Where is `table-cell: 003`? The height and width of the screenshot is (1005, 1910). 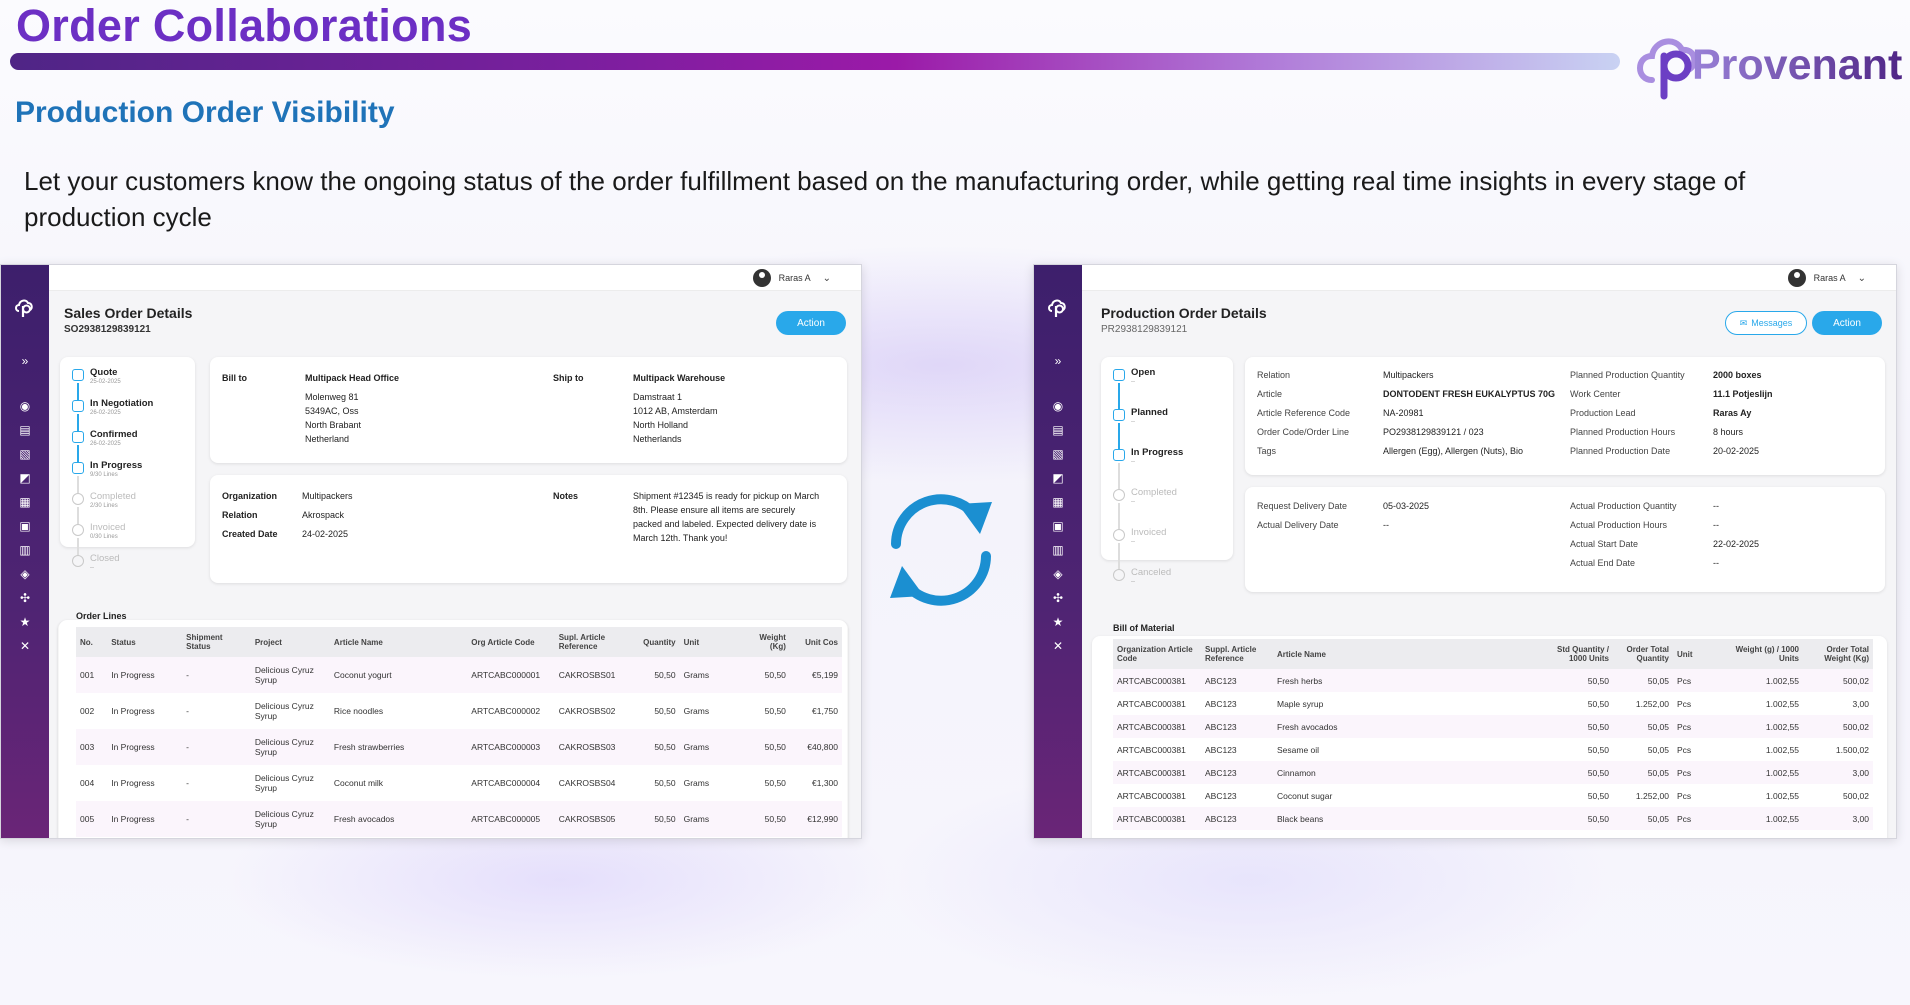 table-cell: 003 is located at coordinates (92, 747).